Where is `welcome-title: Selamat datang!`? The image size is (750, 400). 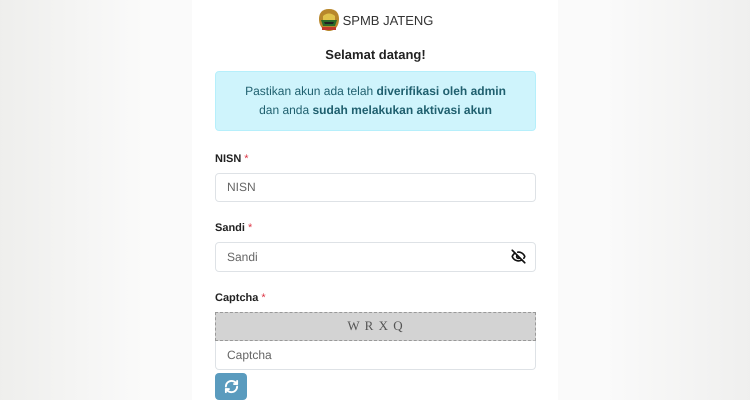
welcome-title: Selamat datang! is located at coordinates (375, 54).